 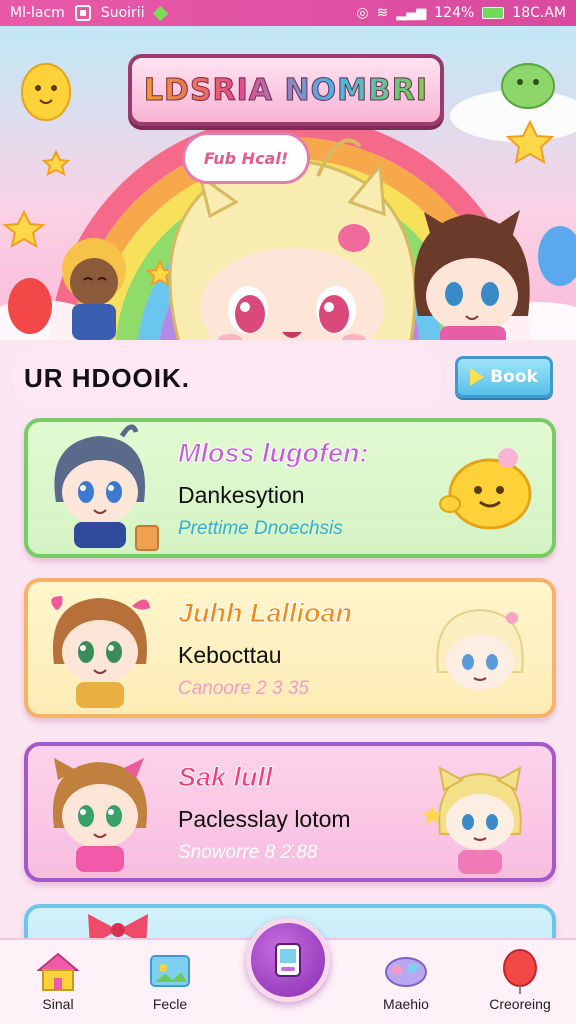 I want to click on nav-messages: Maehio, so click(x=406, y=985).